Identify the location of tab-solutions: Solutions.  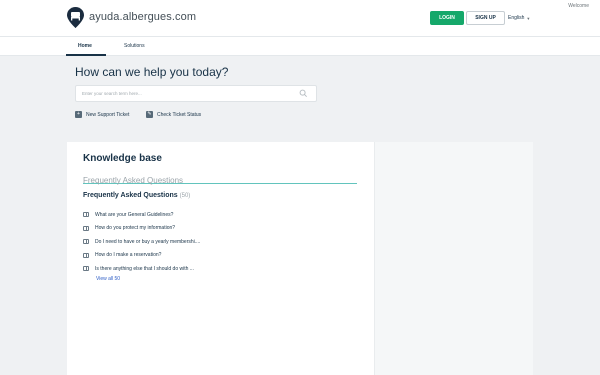
(134, 46).